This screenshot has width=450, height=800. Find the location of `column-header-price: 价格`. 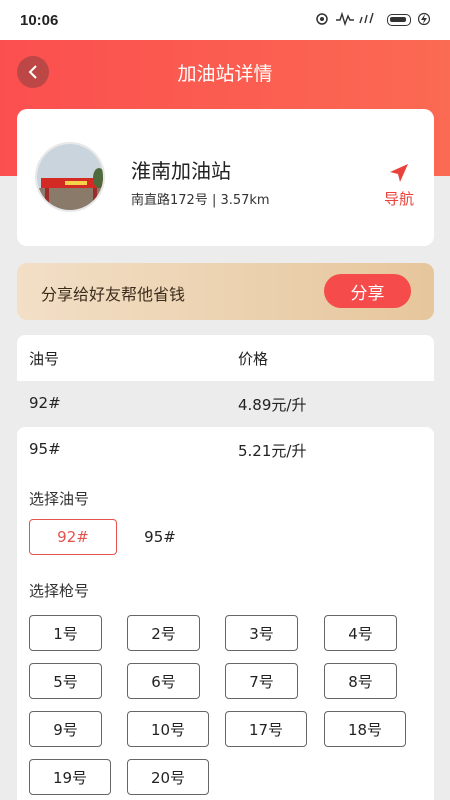

column-header-price: 价格 is located at coordinates (253, 359).